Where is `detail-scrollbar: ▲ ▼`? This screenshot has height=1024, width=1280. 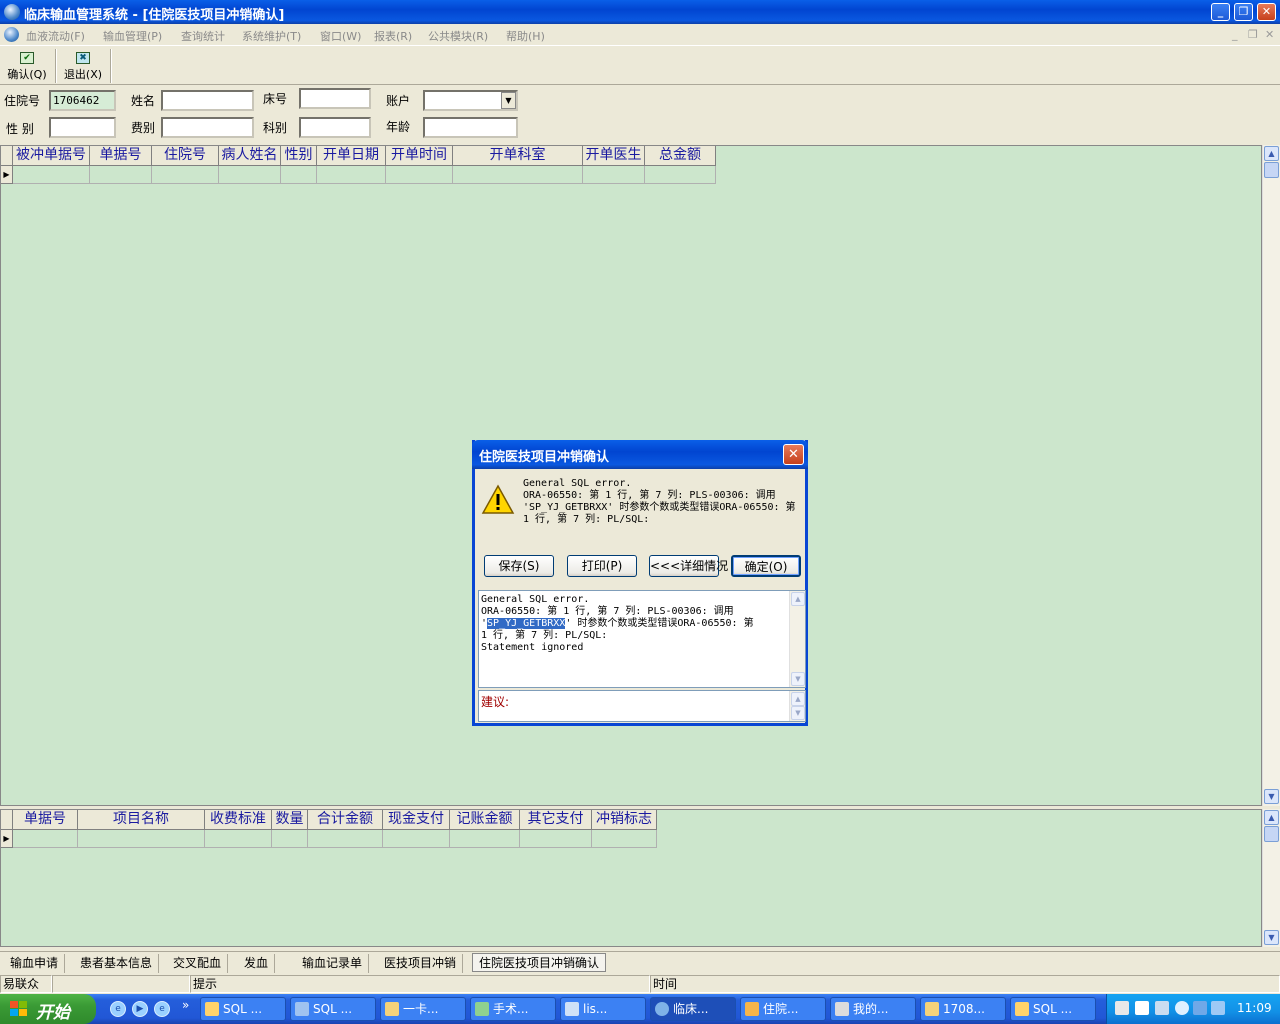 detail-scrollbar: ▲ ▼ is located at coordinates (797, 639).